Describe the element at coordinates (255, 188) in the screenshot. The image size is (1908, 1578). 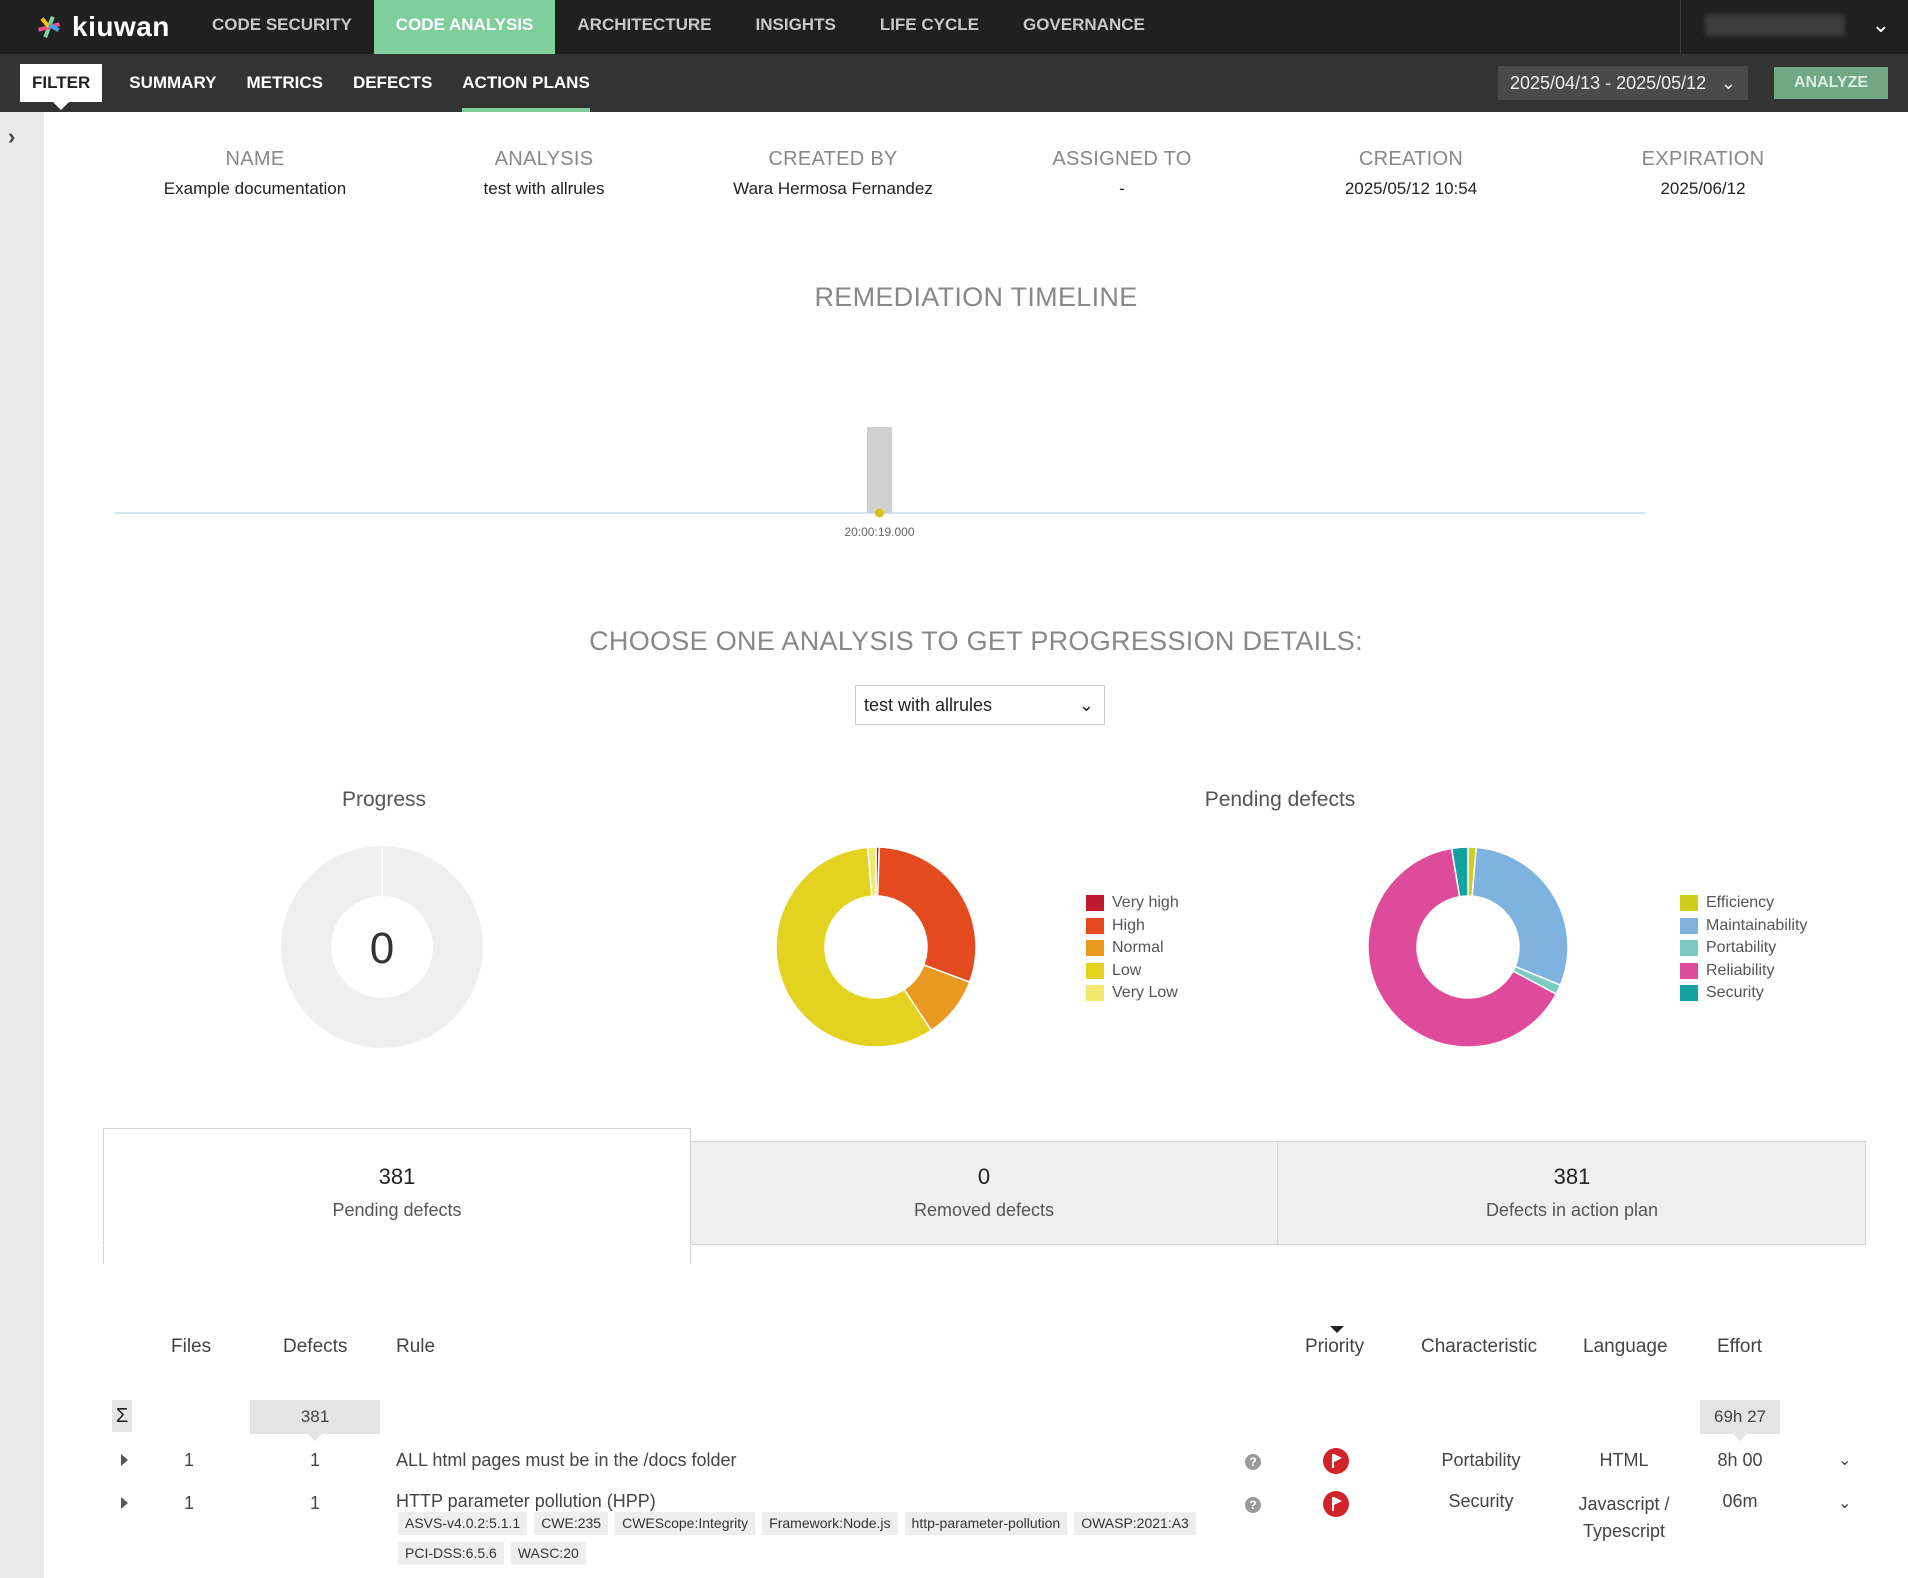
I see `info-value: Example documentation` at that location.